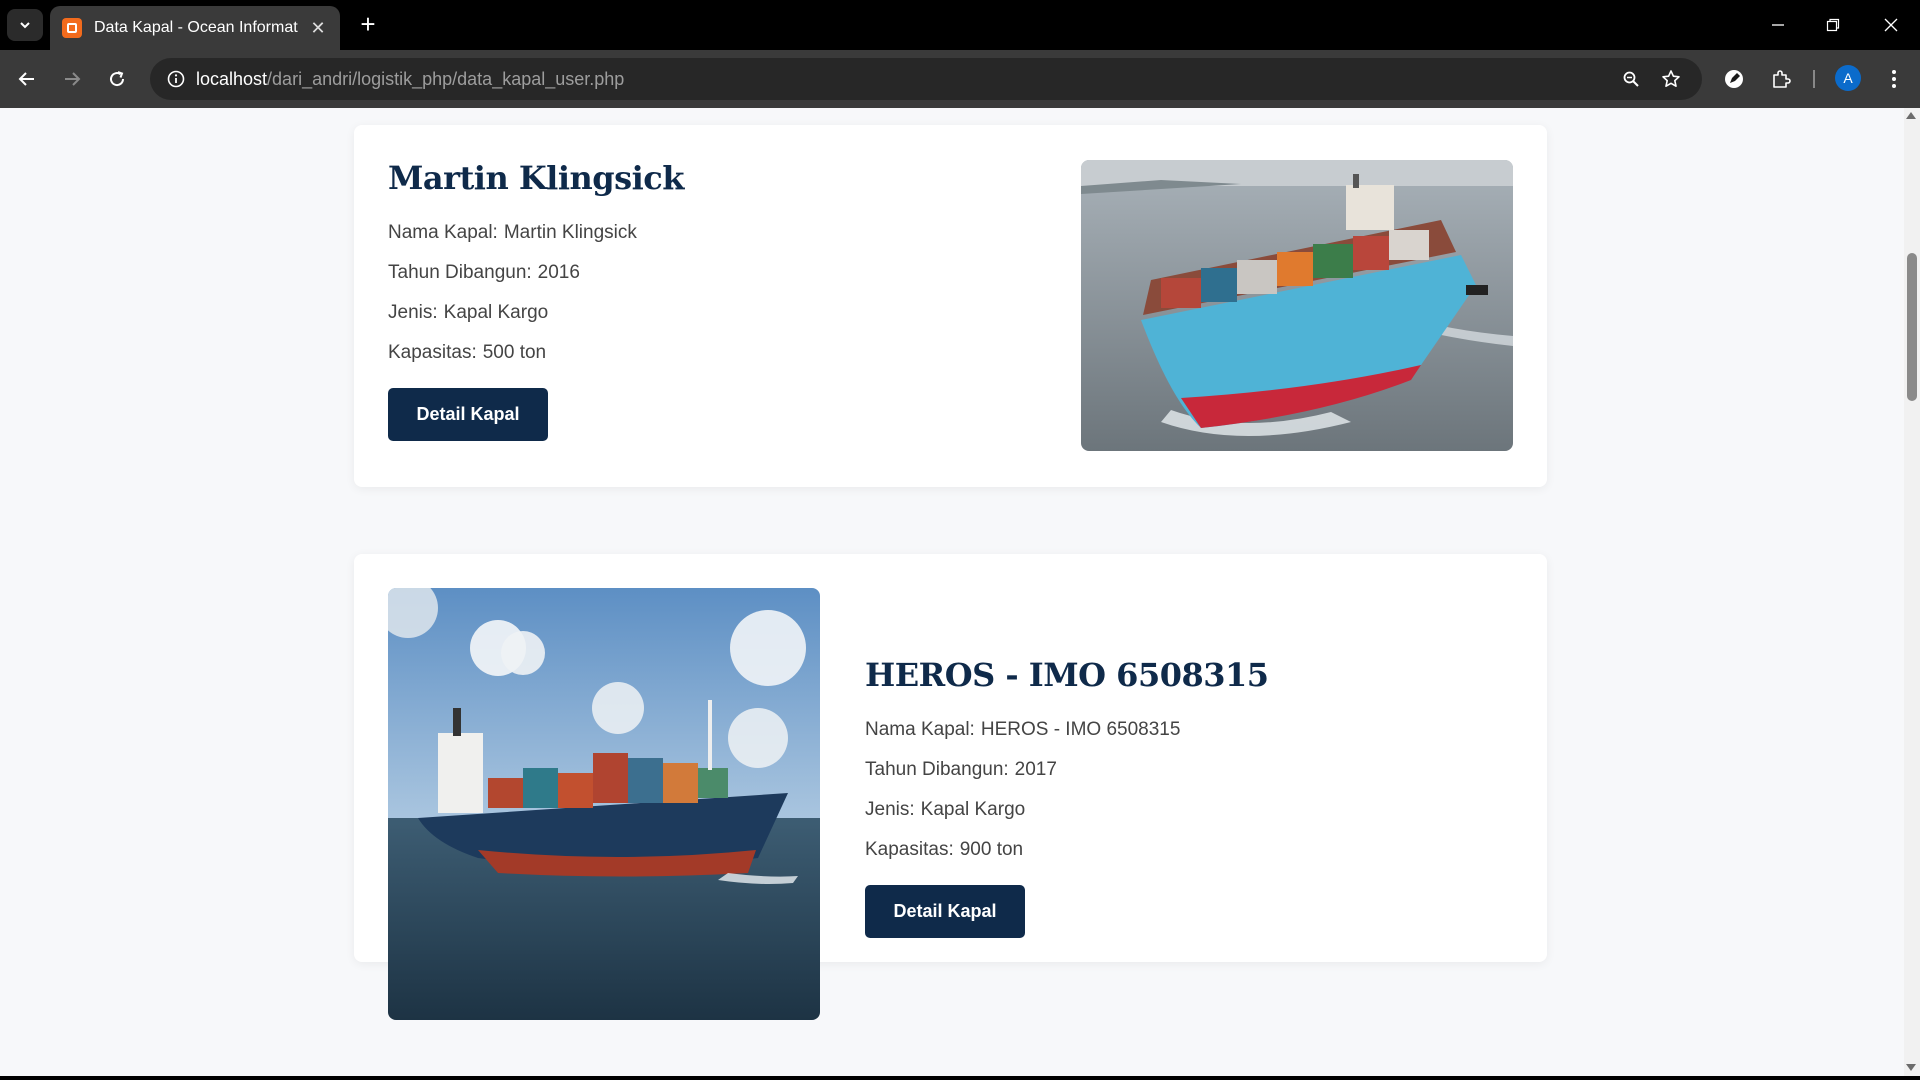  I want to click on chevron-down-icon, so click(25, 25).